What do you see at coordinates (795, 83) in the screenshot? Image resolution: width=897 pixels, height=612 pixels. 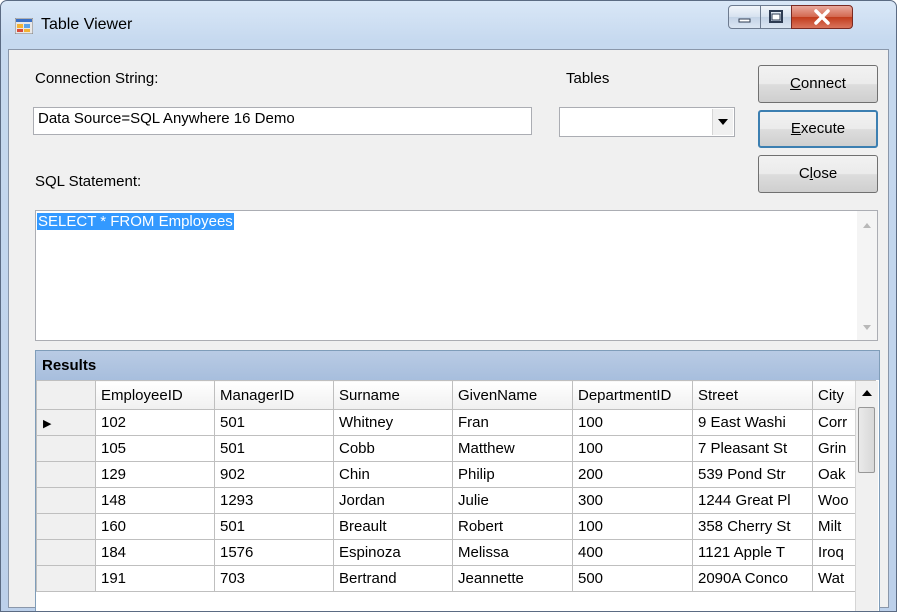 I see `connect-mnemonic: C` at bounding box center [795, 83].